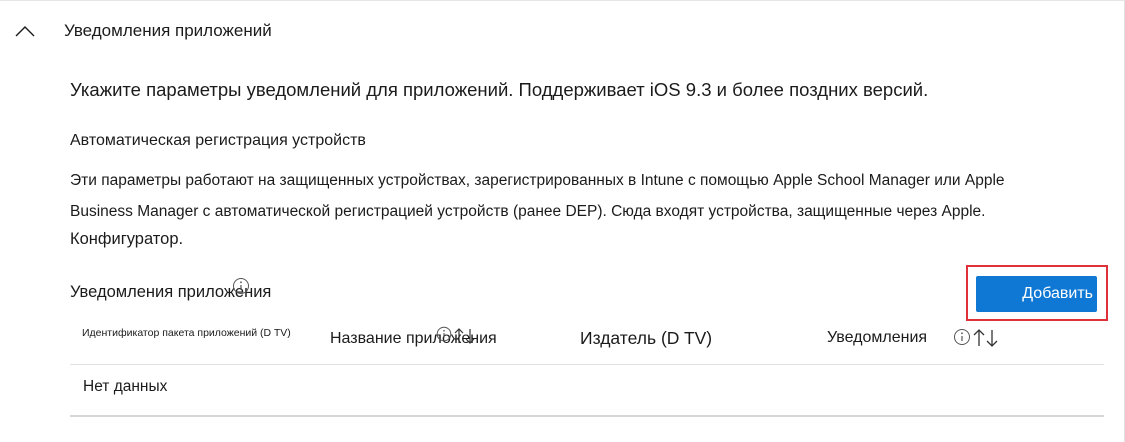 The image size is (1125, 442). Describe the element at coordinates (962, 337) in the screenshot. I see `notifications-info-icon` at that location.